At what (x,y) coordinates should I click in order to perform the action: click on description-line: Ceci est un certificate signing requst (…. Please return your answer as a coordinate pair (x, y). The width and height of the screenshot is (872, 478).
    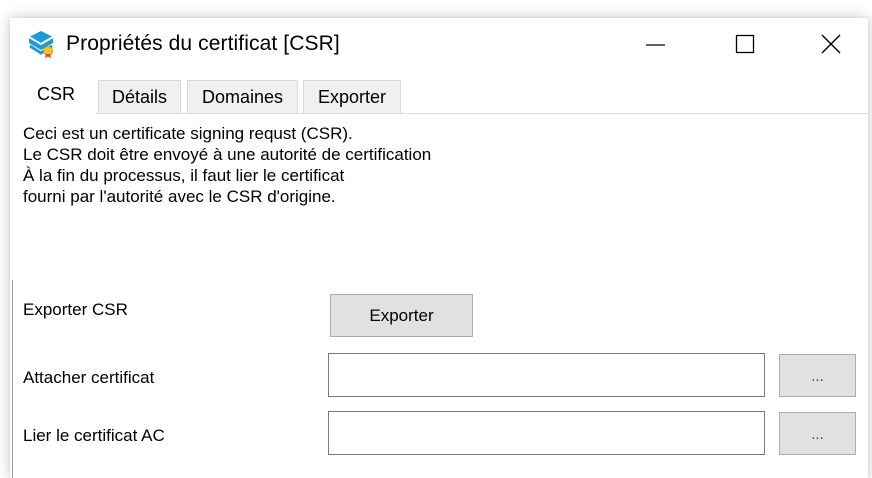
    Looking at the image, I should click on (188, 133).